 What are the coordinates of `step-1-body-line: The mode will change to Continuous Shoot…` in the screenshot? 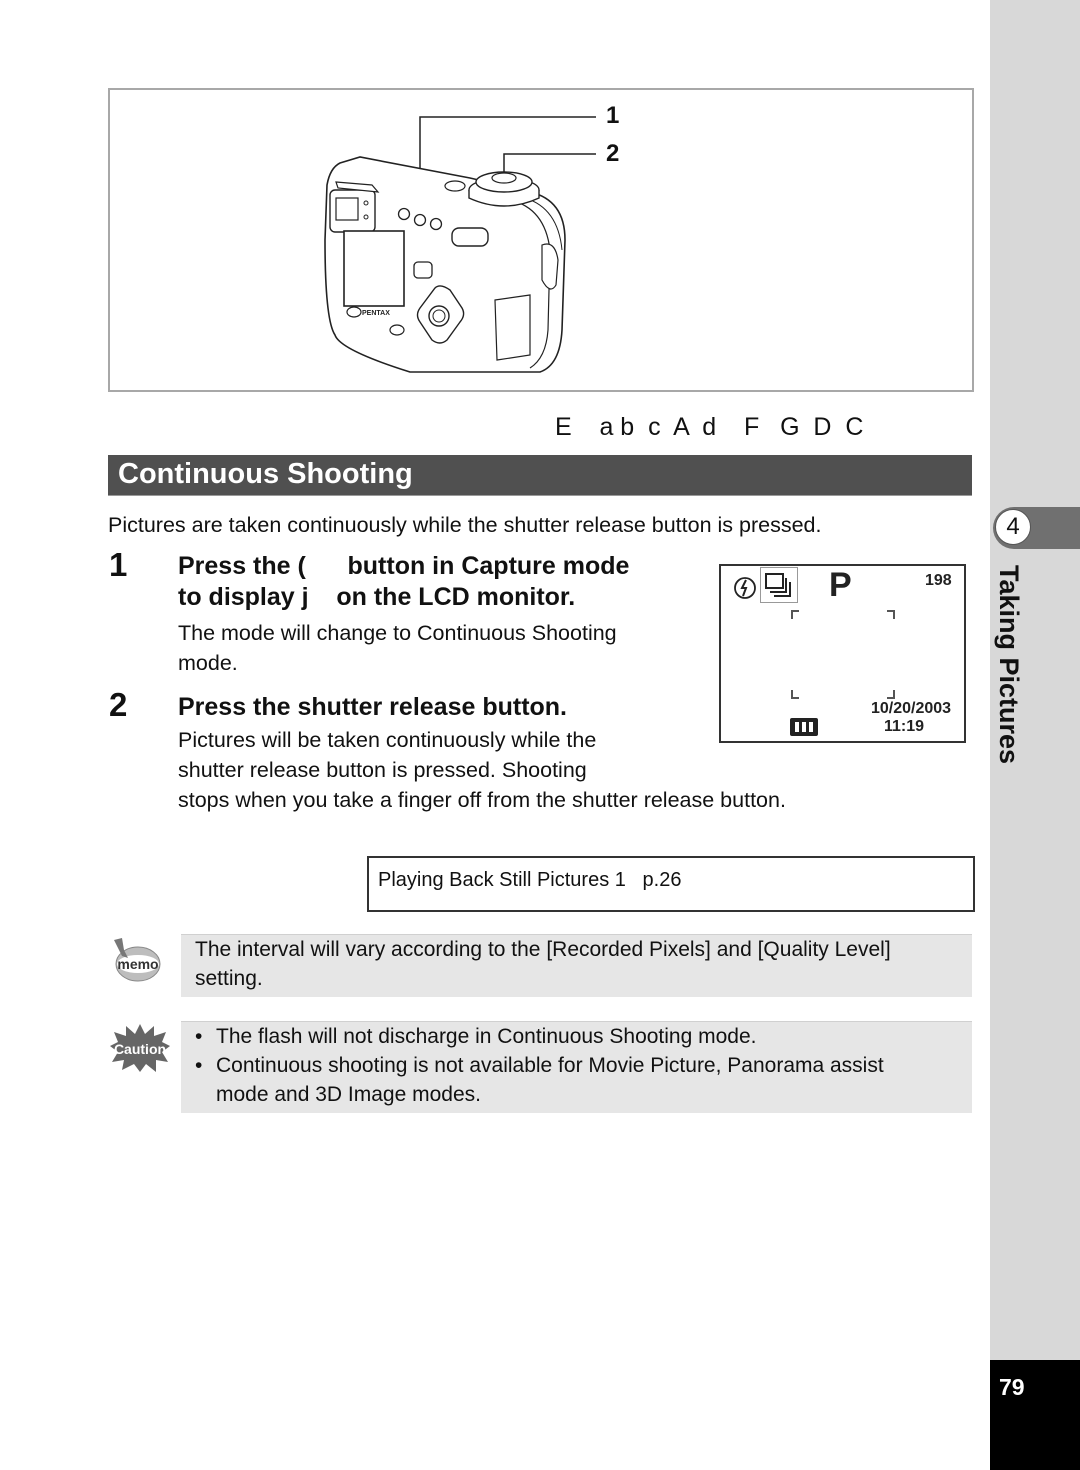 It's located at (397, 633).